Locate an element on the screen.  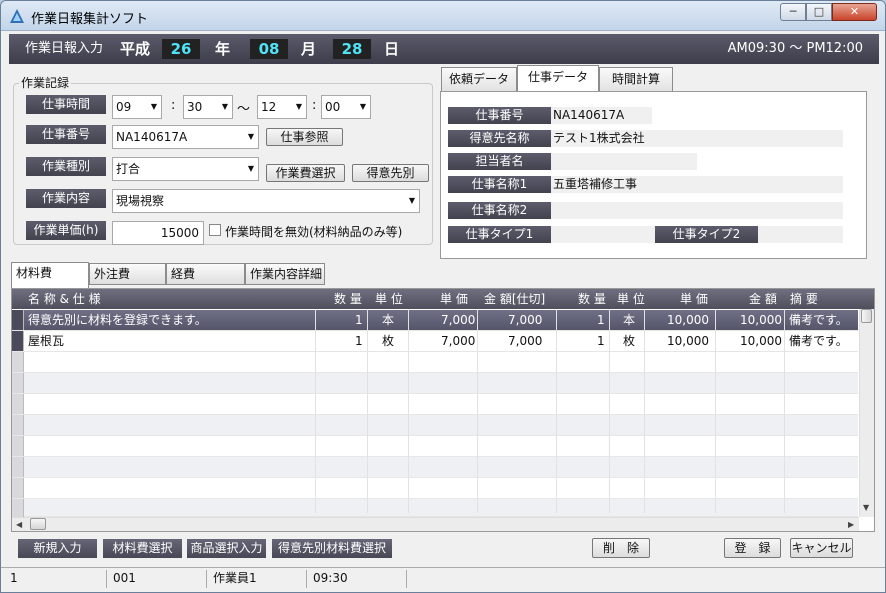
scroll-down-icon: ▼ is located at coordinates (866, 507).